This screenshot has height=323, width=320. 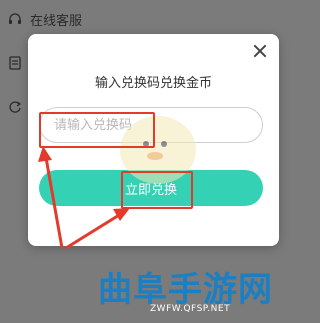 I want to click on menu-item-online-service: 在线客服, so click(x=45, y=19).